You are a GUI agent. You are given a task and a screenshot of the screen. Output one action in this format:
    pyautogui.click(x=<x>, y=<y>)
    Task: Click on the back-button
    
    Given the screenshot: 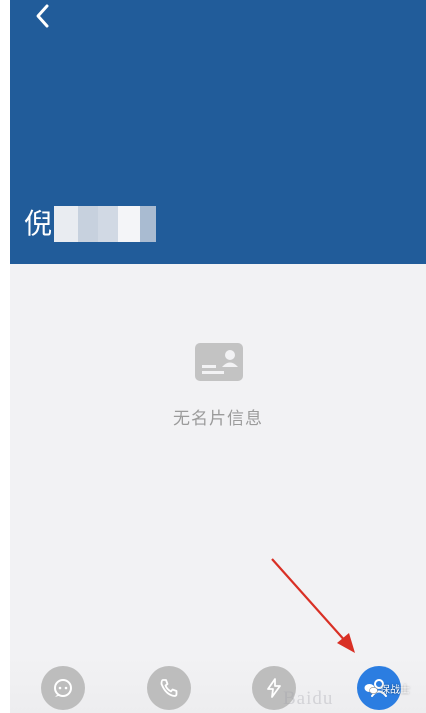 What is the action you would take?
    pyautogui.click(x=43, y=19)
    